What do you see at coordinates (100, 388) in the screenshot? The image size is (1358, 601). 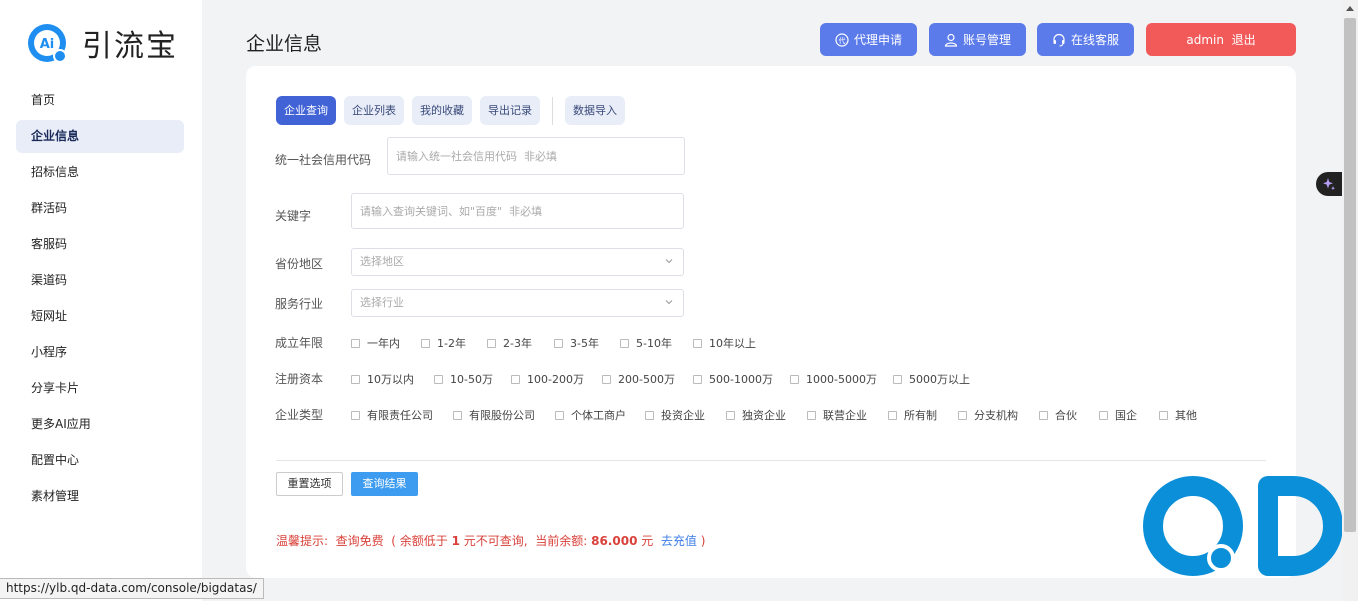 I see `sidebar-item-share-card: 分享卡片` at bounding box center [100, 388].